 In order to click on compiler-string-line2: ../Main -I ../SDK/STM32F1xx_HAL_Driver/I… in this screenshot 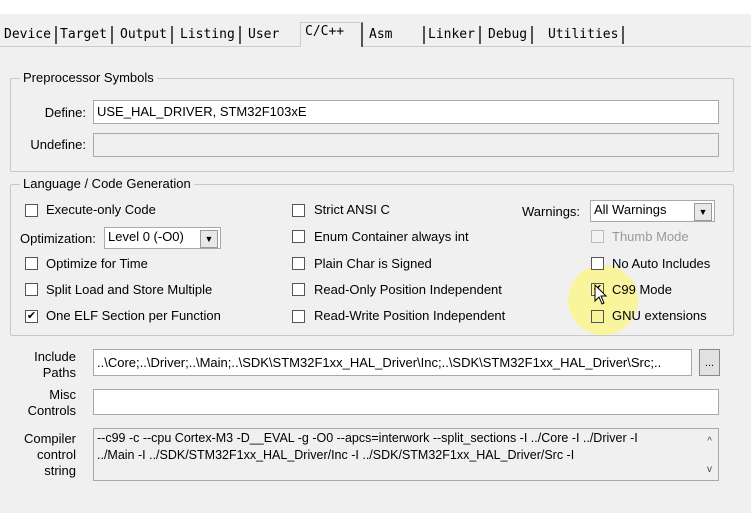, I will do `click(336, 455)`.